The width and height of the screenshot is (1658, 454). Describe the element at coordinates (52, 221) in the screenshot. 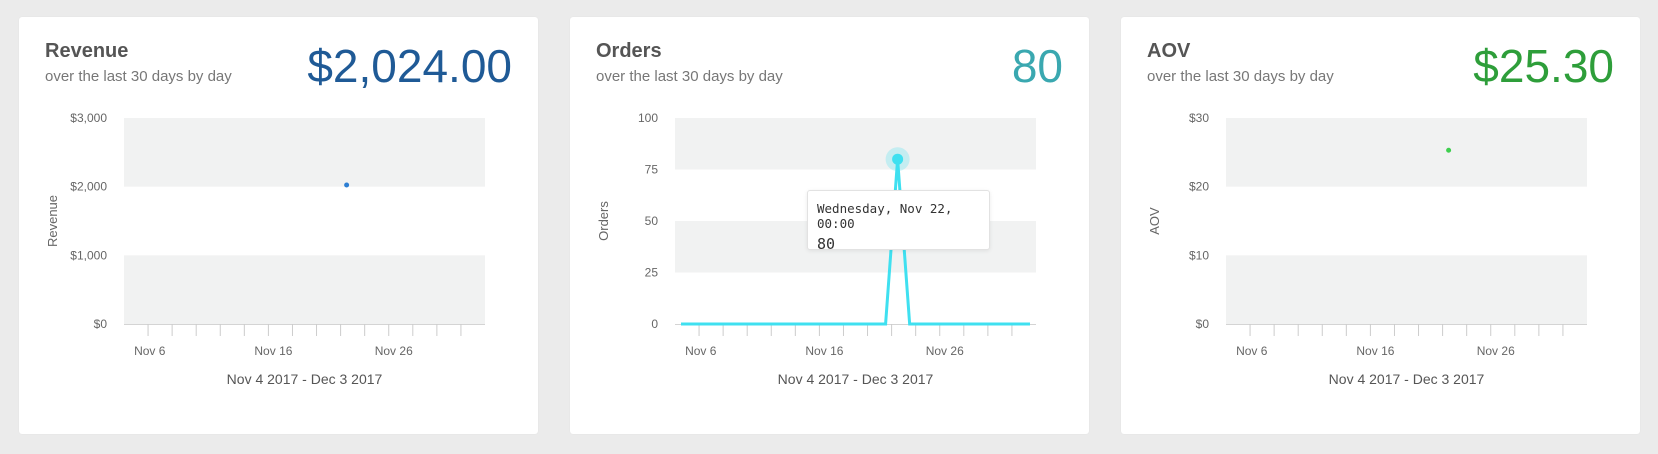

I see `y-axis-label: Revenue` at that location.